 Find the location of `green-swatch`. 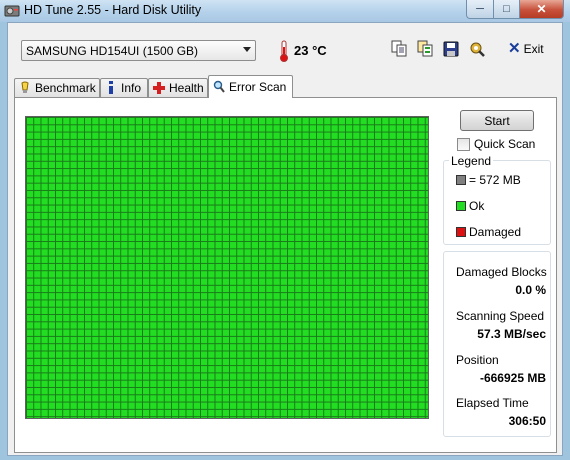

green-swatch is located at coordinates (461, 206).